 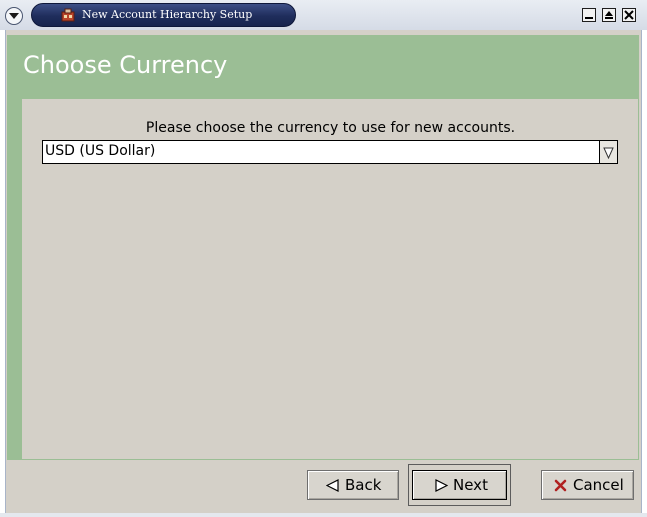 I want to click on currency-selected-value: USD (US Dollar), so click(x=100, y=151).